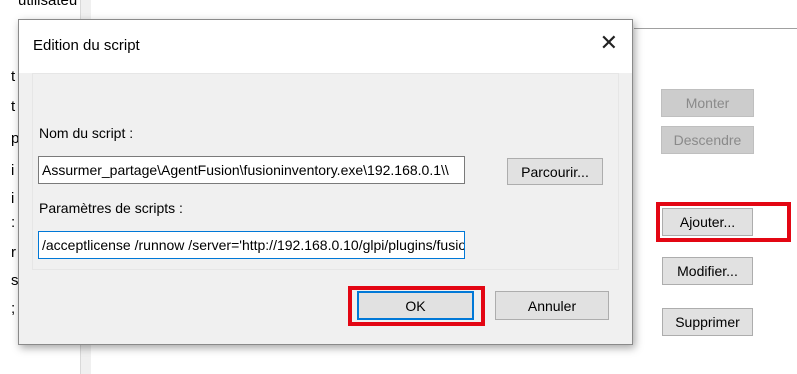  Describe the element at coordinates (48, 4) in the screenshot. I see `background-heading: utilisateu` at that location.